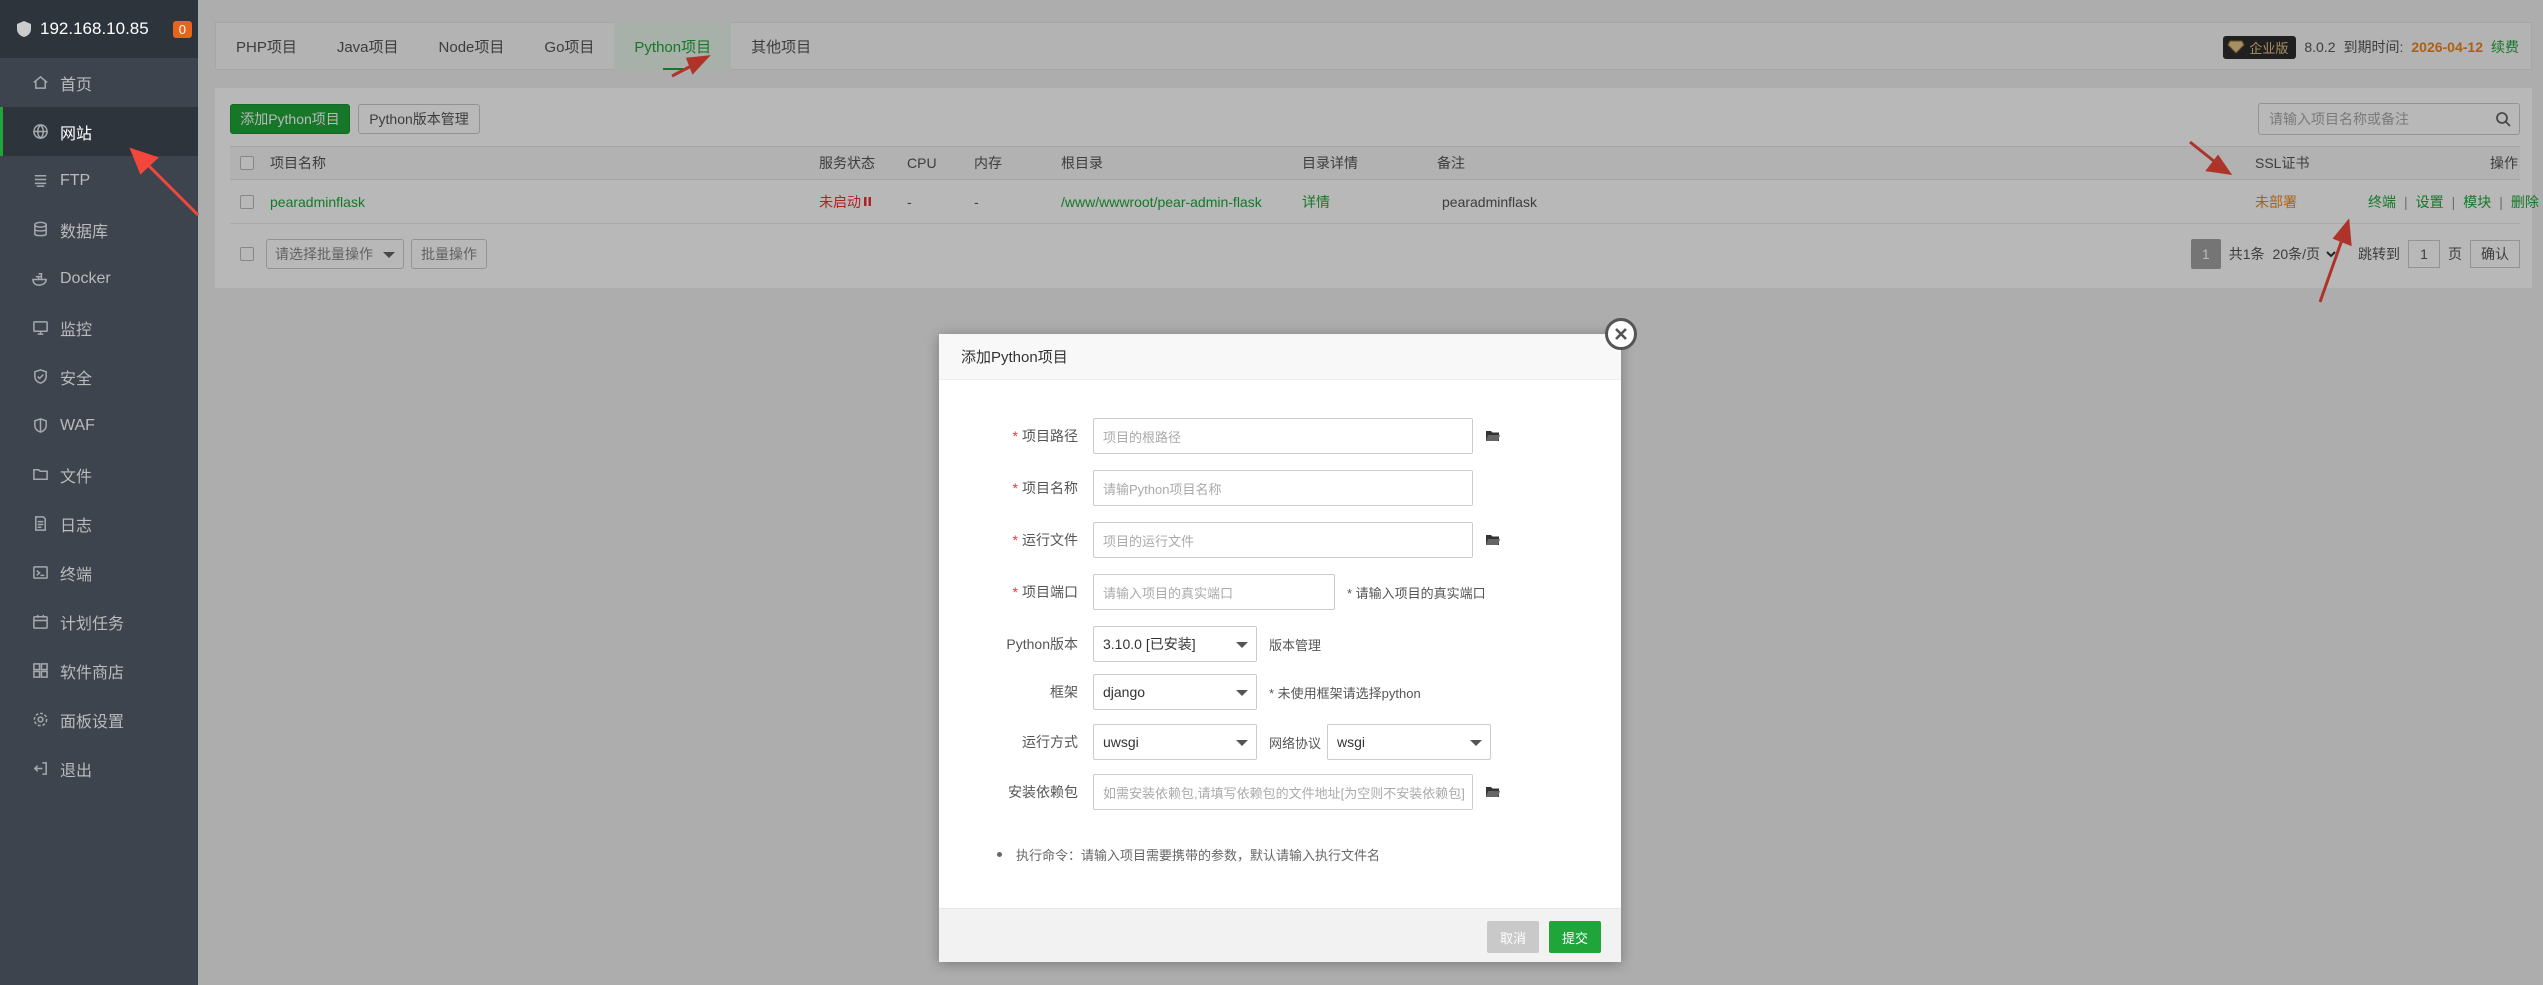 Image resolution: width=2543 pixels, height=985 pixels. What do you see at coordinates (77, 425) in the screenshot?
I see `sidebar-item-label: WAF` at bounding box center [77, 425].